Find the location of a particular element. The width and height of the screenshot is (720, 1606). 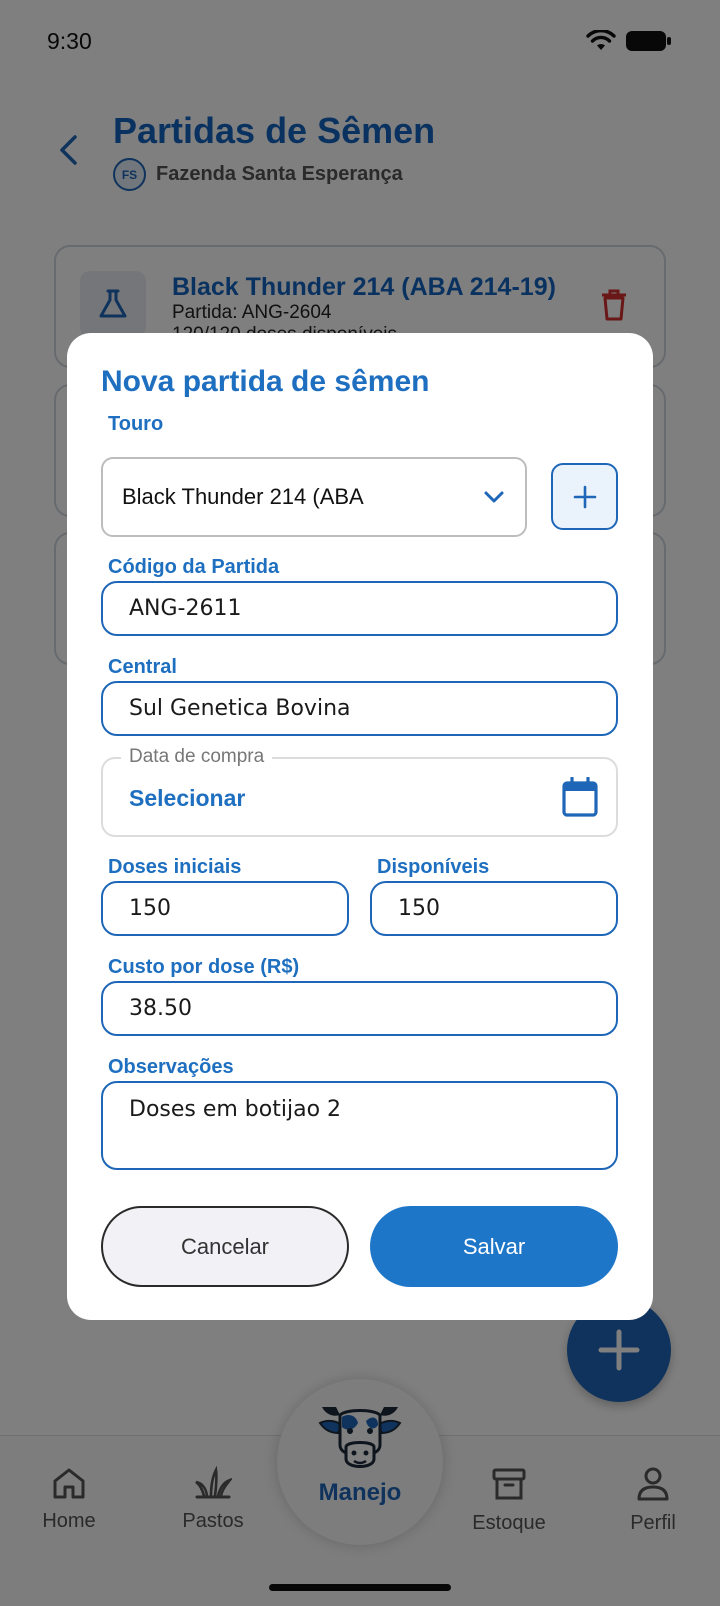

plus-icon is located at coordinates (584, 496).